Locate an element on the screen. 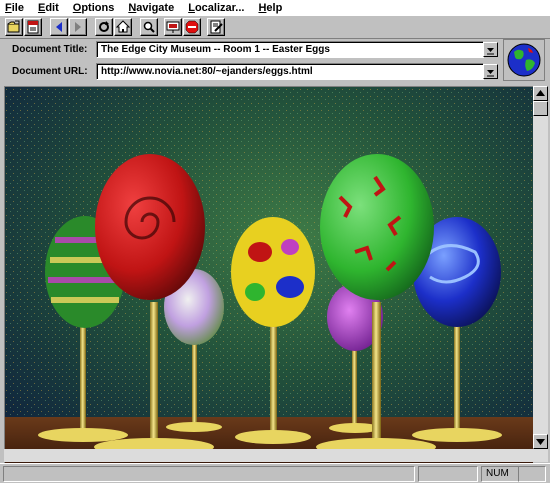 This screenshot has height=483, width=550. menu-file: File is located at coordinates (14, 8).